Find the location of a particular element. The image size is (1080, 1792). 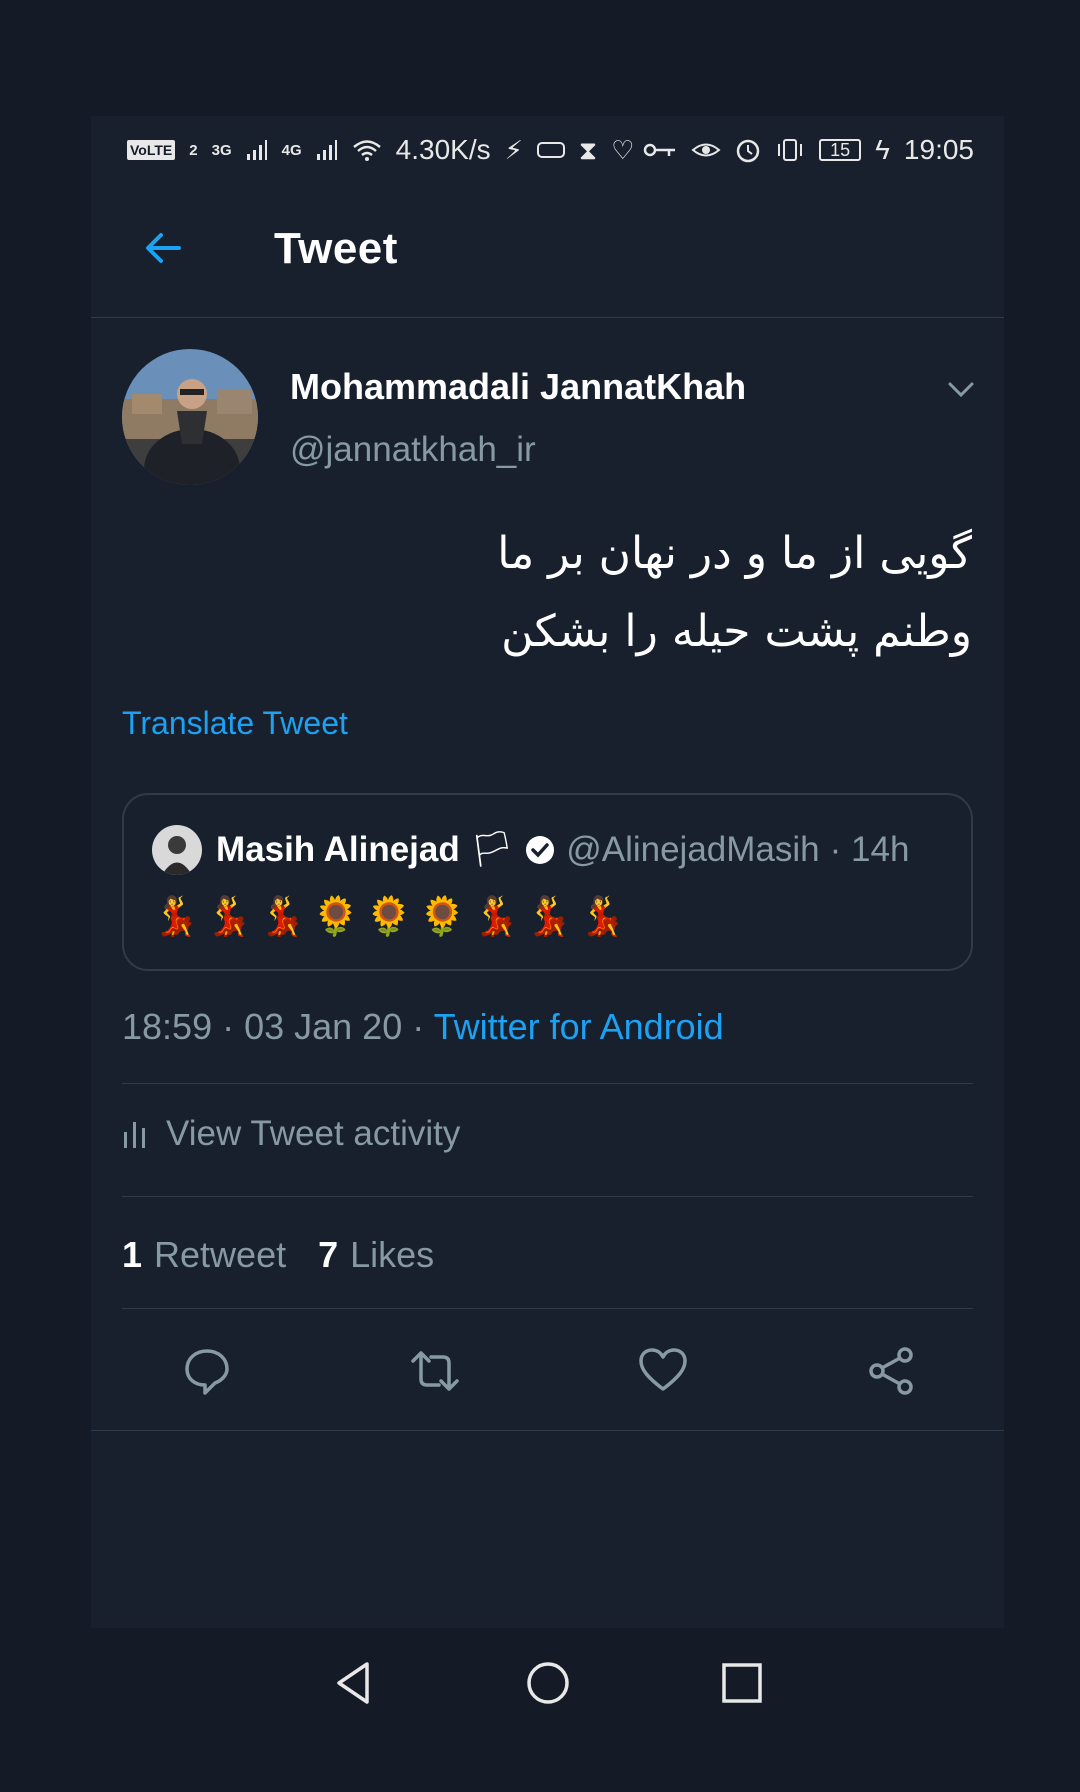

charging-icon: ϟ is located at coordinates (882, 149).